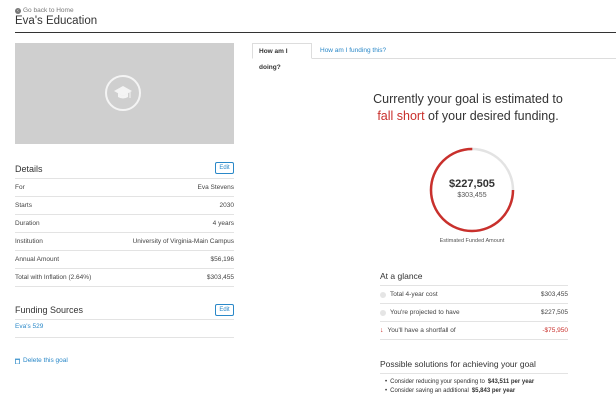 The image size is (616, 410). I want to click on glance-row-total-cost: Total 4-year cost $303,455, so click(474, 294).